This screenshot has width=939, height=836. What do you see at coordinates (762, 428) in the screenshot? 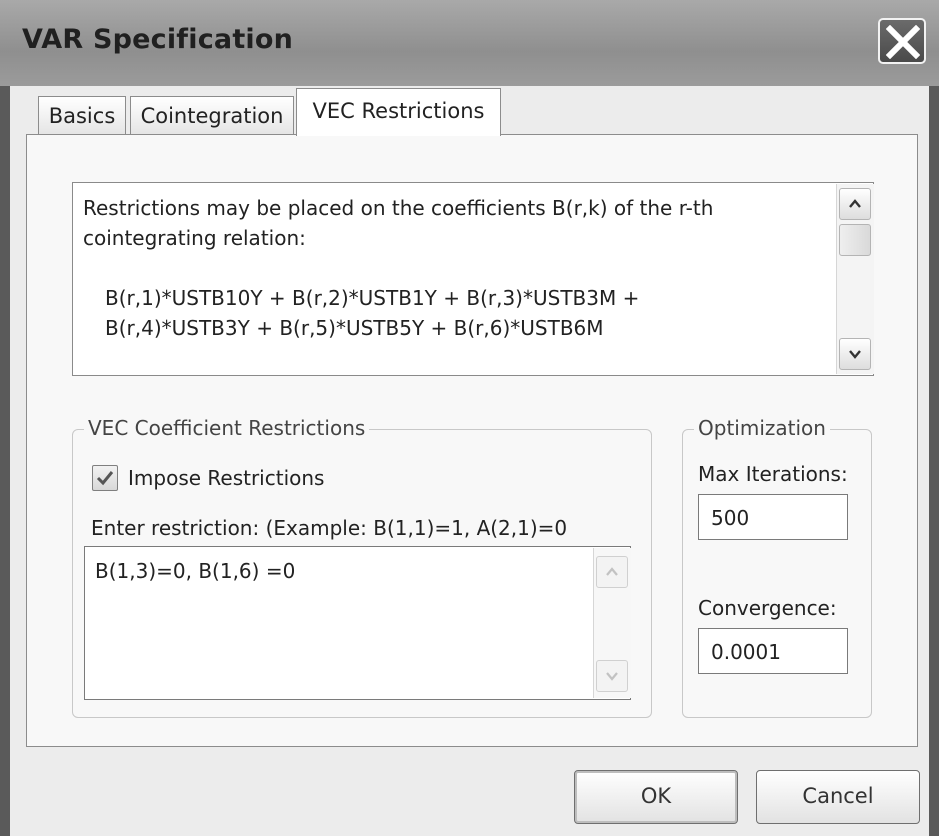
I see `optimization-group-label: Optimization` at bounding box center [762, 428].